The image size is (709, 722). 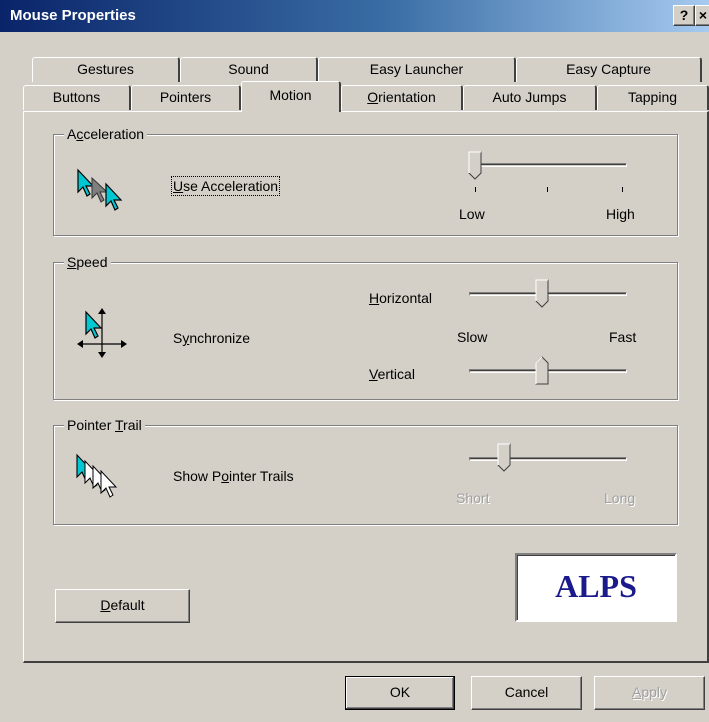 I want to click on pointer-trail-icon, so click(x=97, y=475).